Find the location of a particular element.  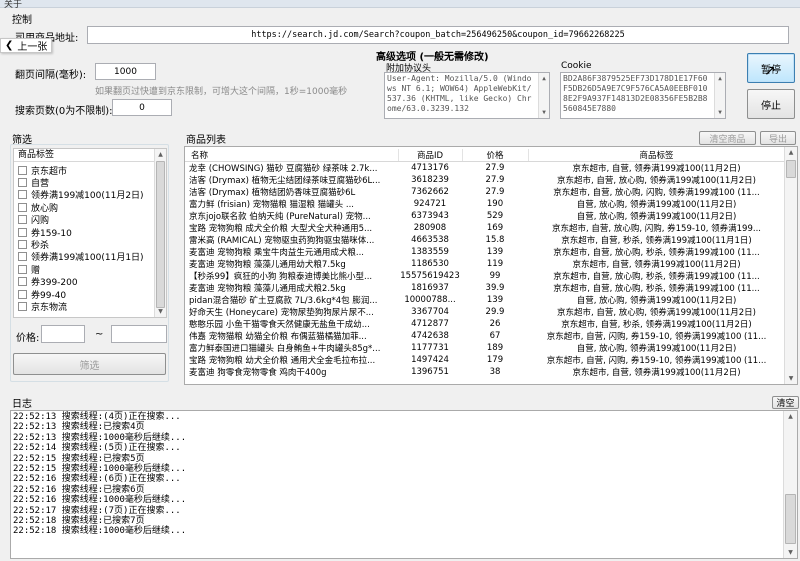

filter-button: 筛选 is located at coordinates (89, 364).